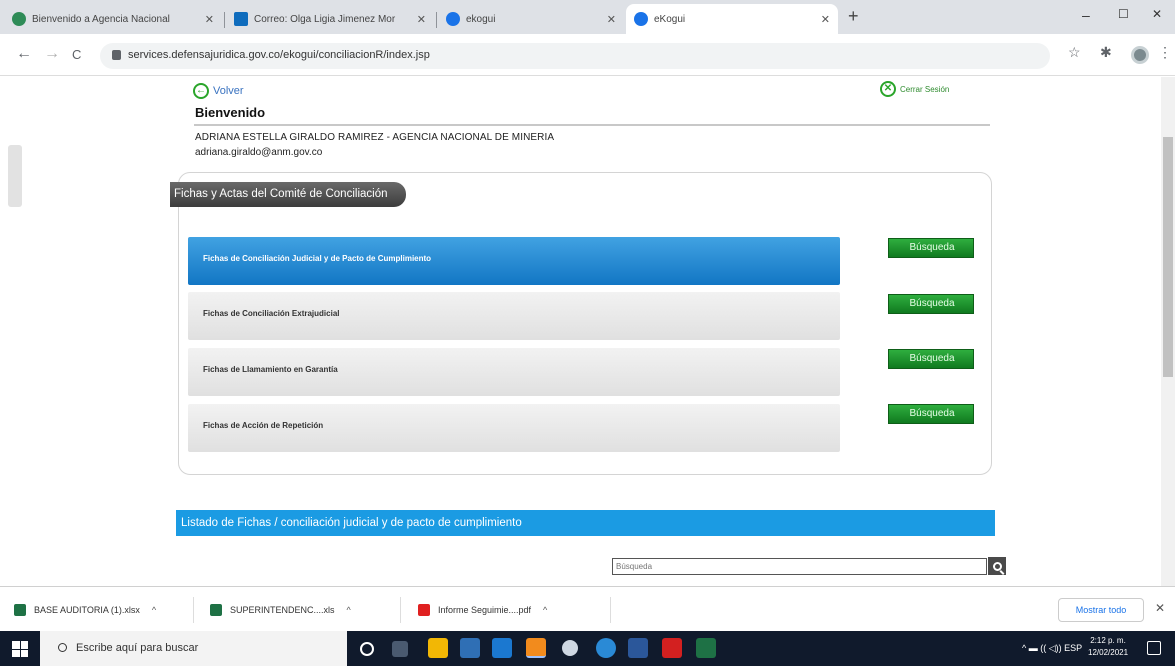 This screenshot has width=1175, height=666. What do you see at coordinates (1165, 52) in the screenshot?
I see `menu-icon: ⋮` at bounding box center [1165, 52].